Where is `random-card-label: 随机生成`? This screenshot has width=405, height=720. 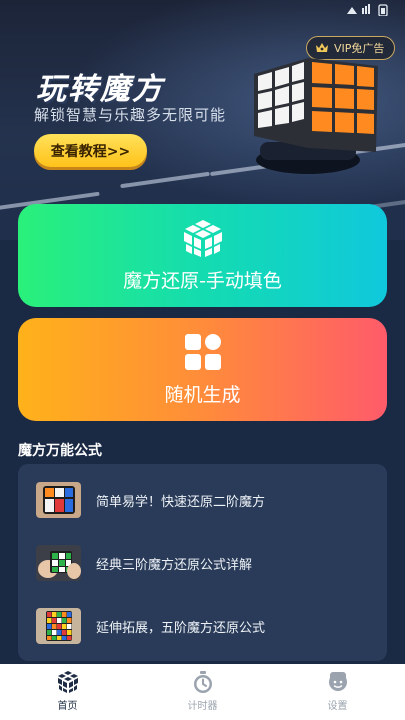 random-card-label: 随机生成 is located at coordinates (202, 395).